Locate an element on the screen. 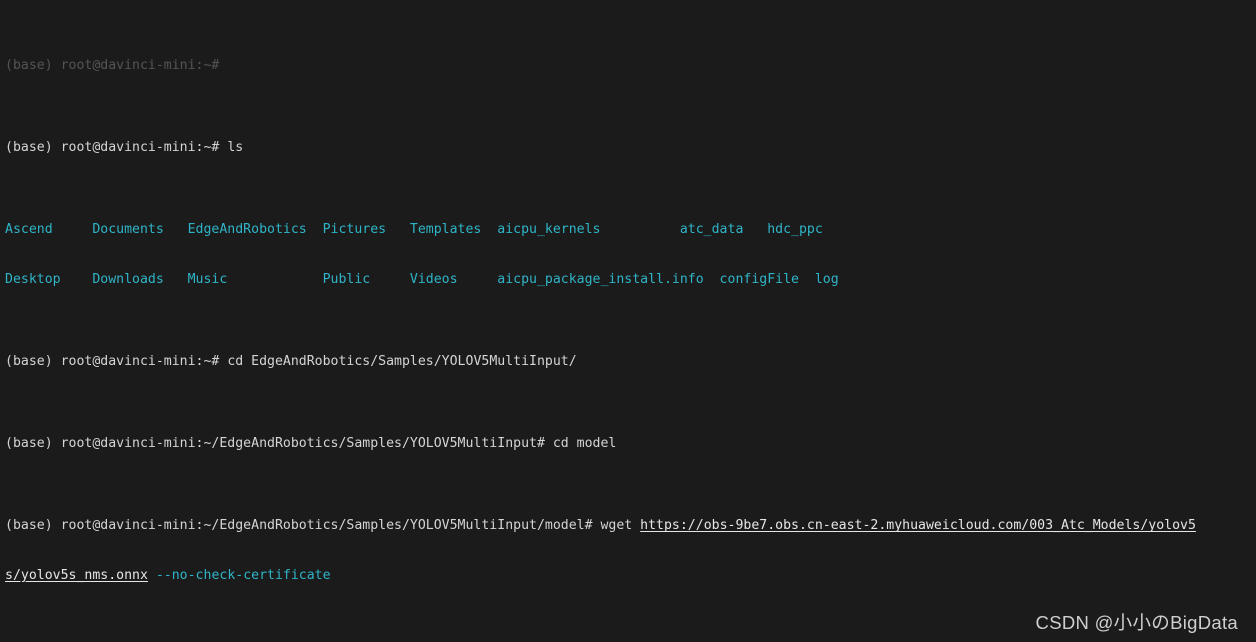 The image size is (1256, 642). command-wget: wget is located at coordinates (620, 526).